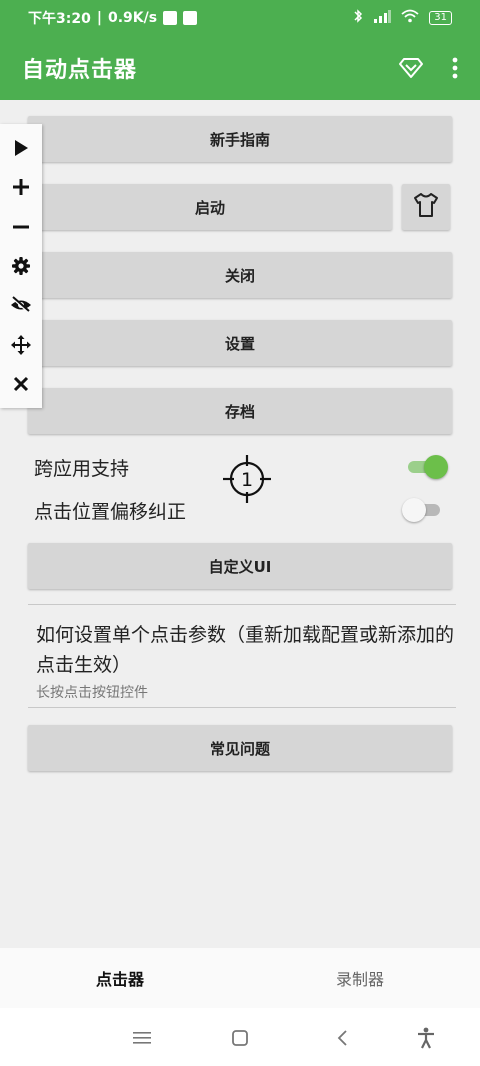 The height and width of the screenshot is (1066, 480). What do you see at coordinates (21, 345) in the screenshot?
I see `move-icon` at bounding box center [21, 345].